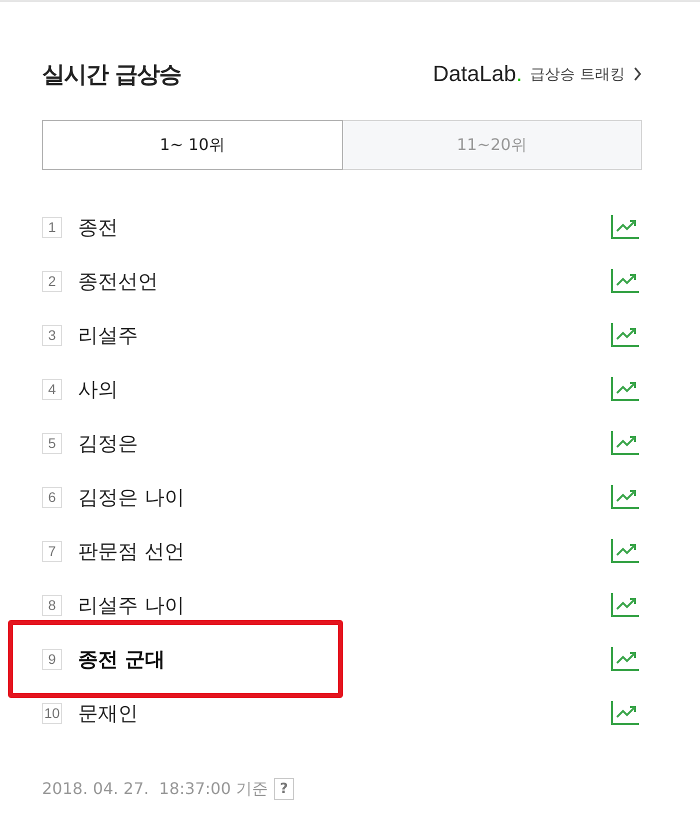  Describe the element at coordinates (52, 713) in the screenshot. I see `rank-number: 10` at that location.